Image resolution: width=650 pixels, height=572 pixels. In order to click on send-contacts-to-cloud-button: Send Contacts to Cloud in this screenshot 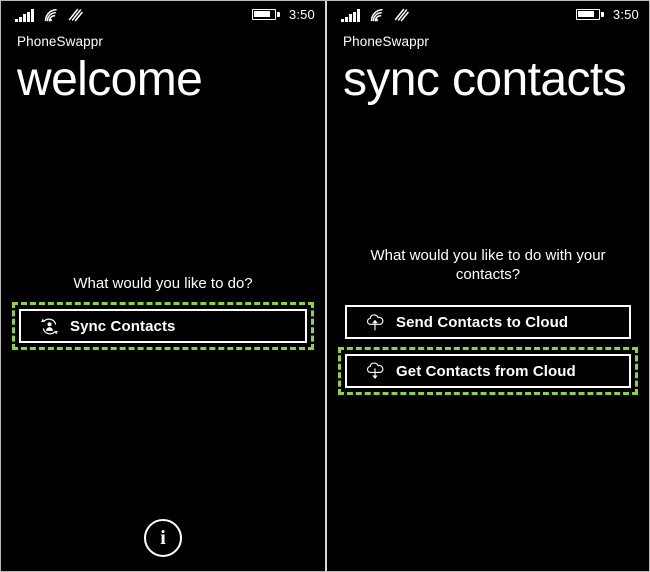, I will do `click(488, 322)`.